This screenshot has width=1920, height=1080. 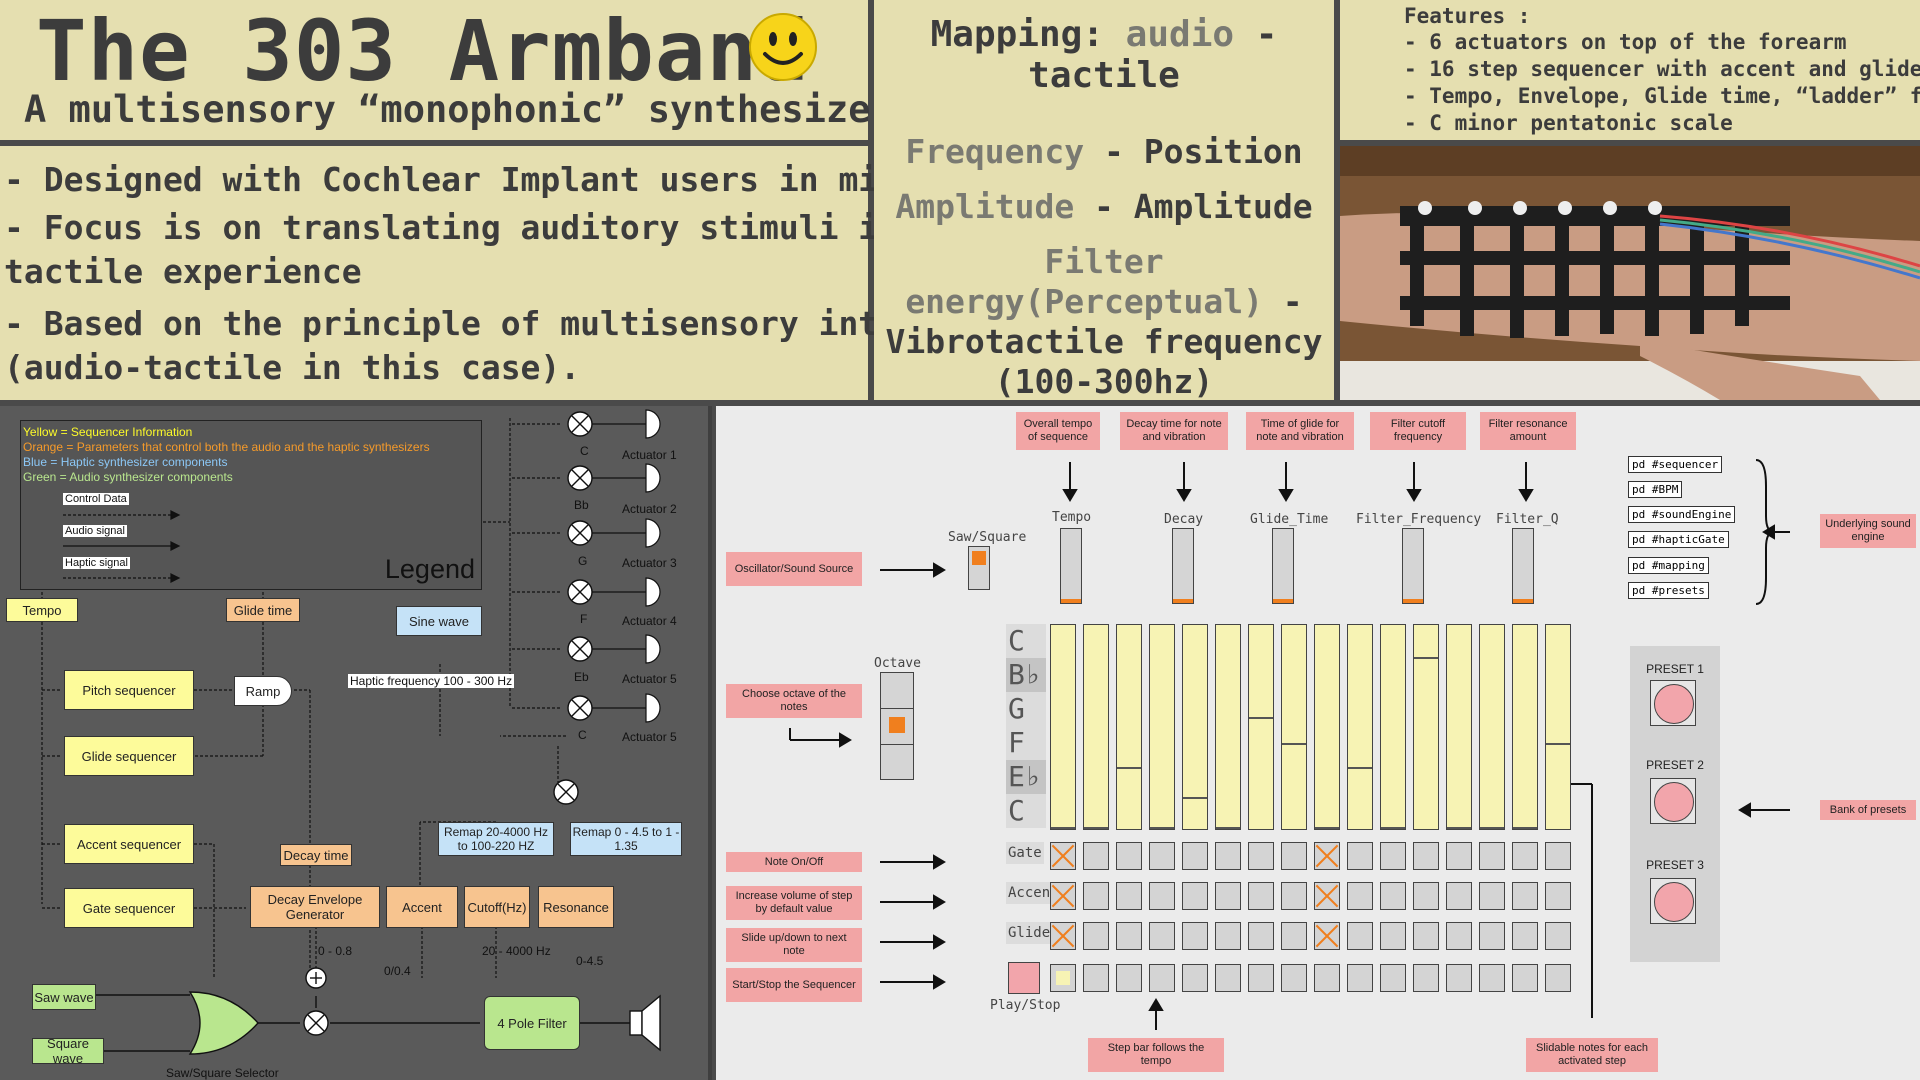 I want to click on preset-3-button, so click(x=1673, y=901).